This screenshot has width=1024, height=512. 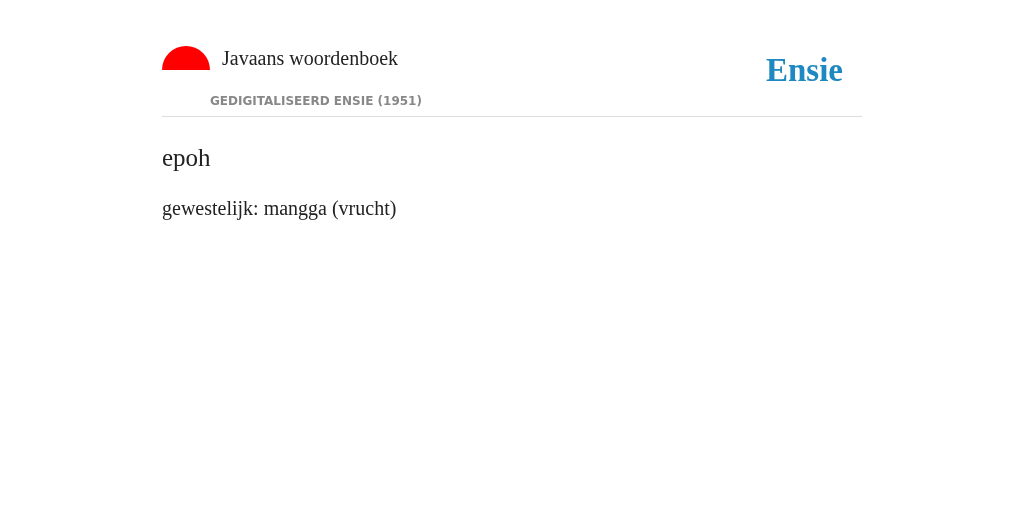 What do you see at coordinates (311, 58) in the screenshot?
I see `dictionary-title: Javaans woordenboek` at bounding box center [311, 58].